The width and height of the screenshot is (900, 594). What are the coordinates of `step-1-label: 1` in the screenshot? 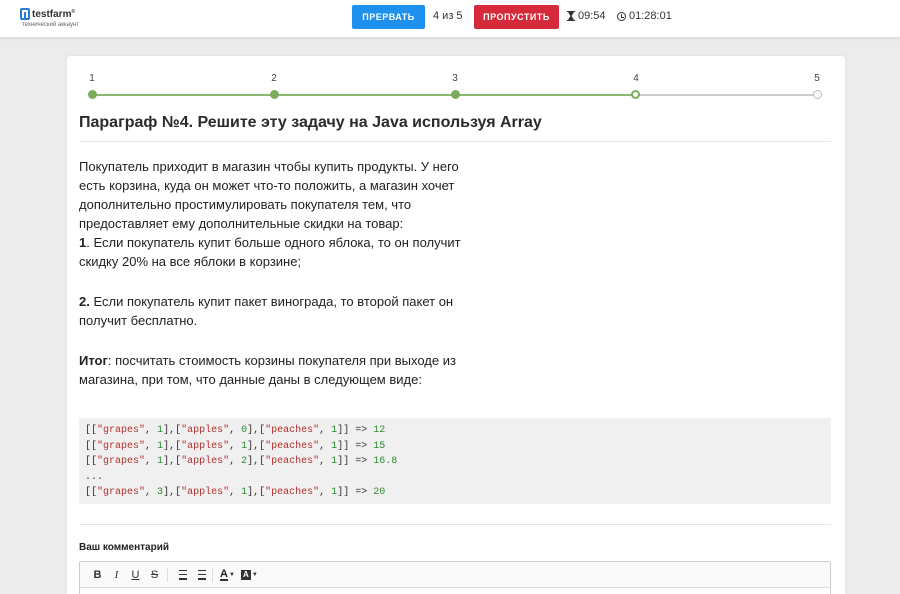 It's located at (92, 78).